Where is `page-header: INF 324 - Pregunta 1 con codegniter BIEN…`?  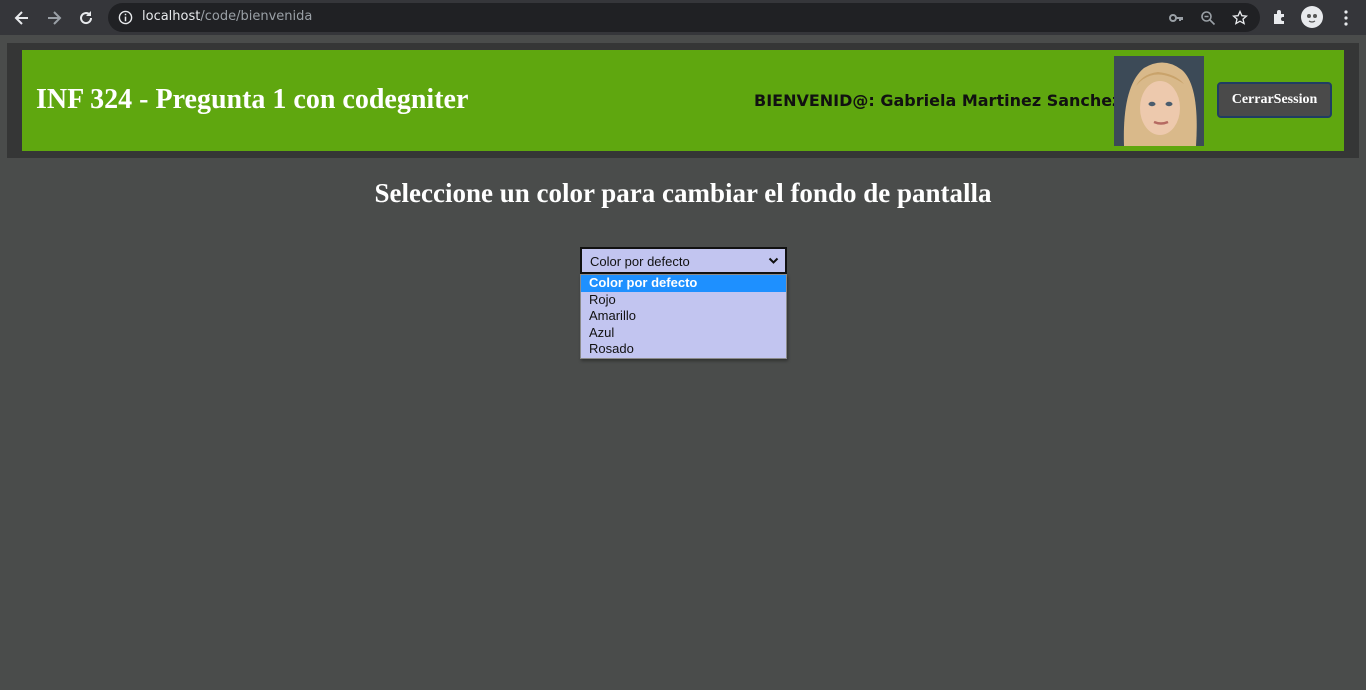
page-header: INF 324 - Pregunta 1 con codegniter BIEN… is located at coordinates (683, 100).